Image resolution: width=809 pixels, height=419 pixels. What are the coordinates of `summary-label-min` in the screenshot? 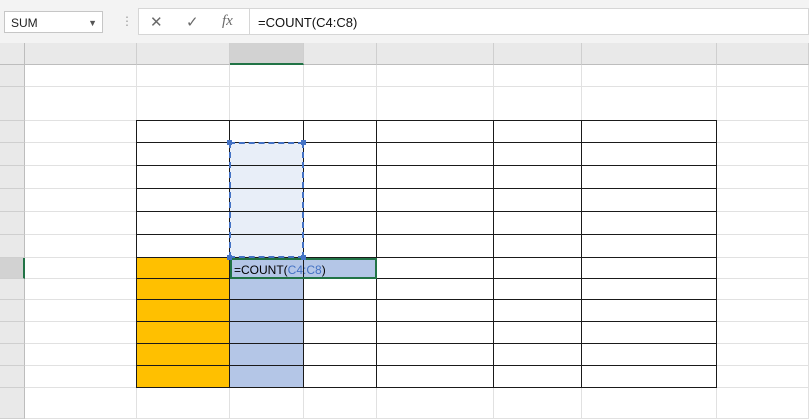 It's located at (183, 355).